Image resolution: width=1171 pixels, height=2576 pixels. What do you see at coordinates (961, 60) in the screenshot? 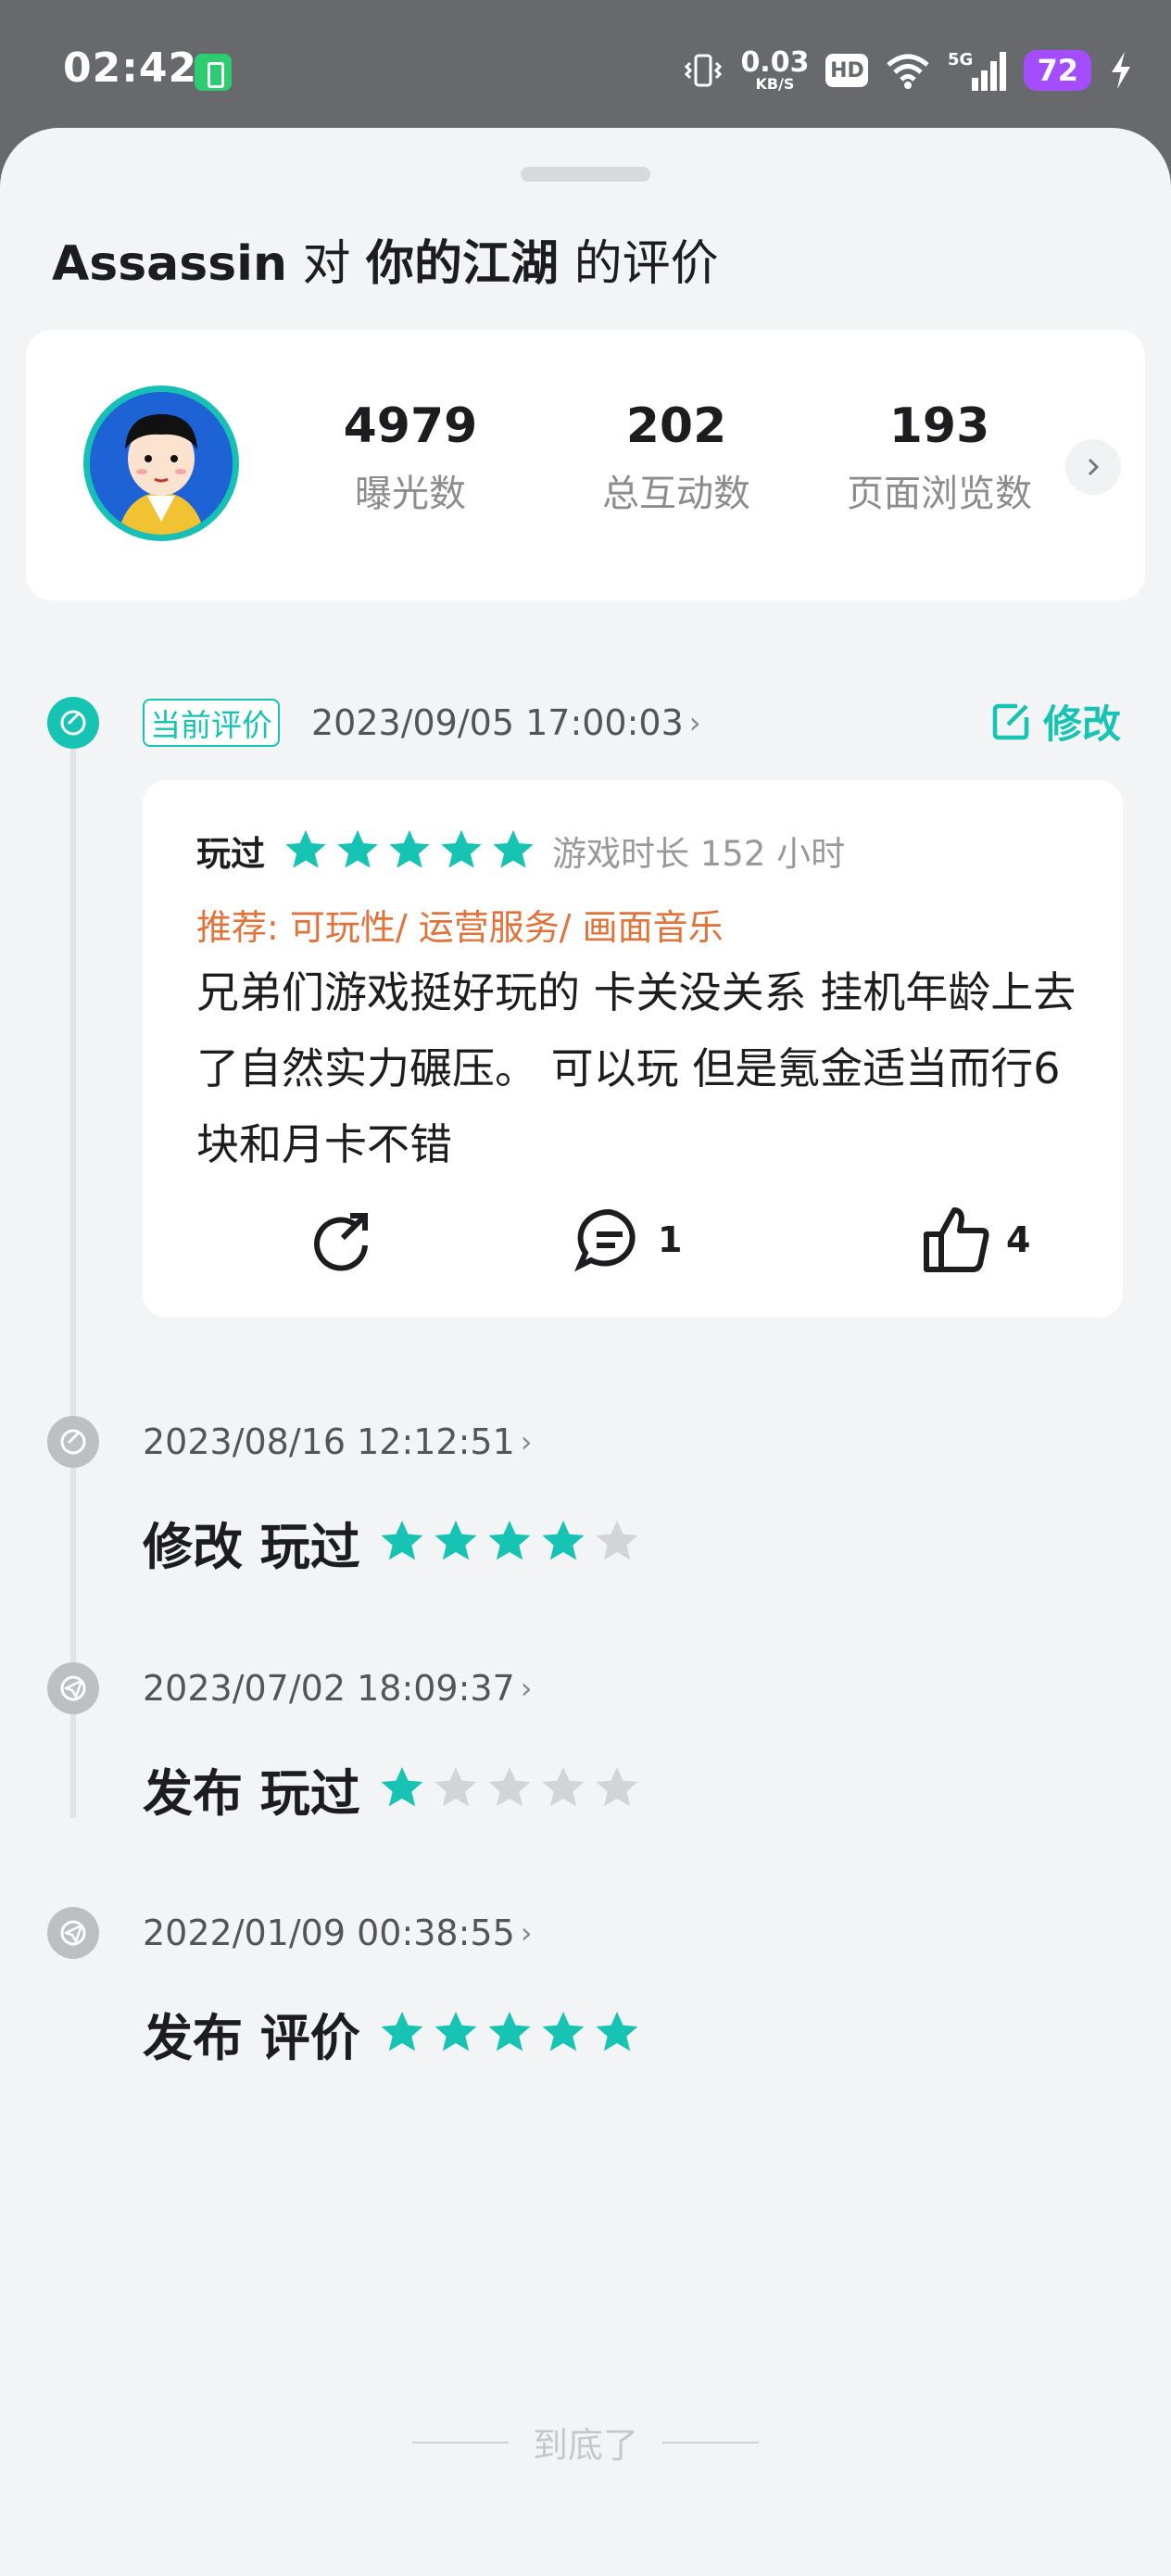
I see `network-type-label: 5G` at bounding box center [961, 60].